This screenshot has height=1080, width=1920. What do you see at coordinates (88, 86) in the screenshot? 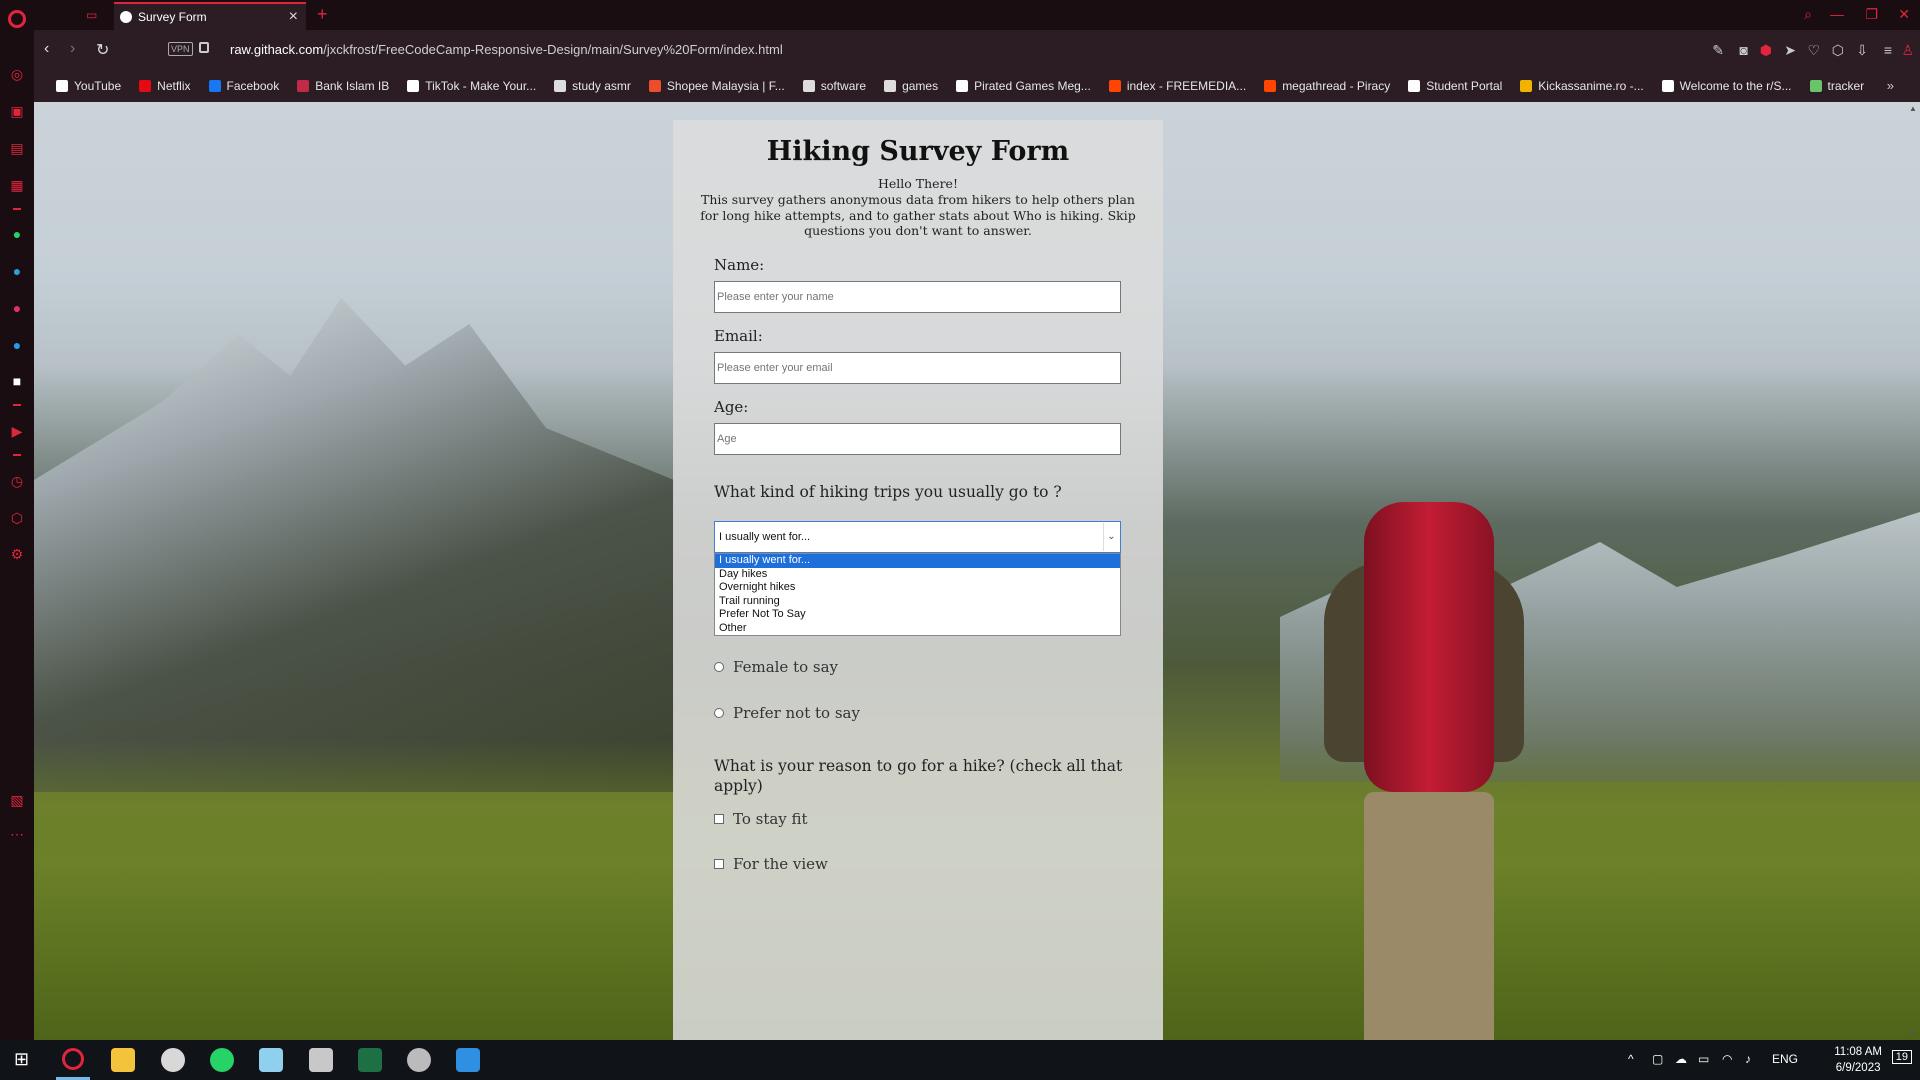
I see `bookmark-item: YouTube` at bounding box center [88, 86].